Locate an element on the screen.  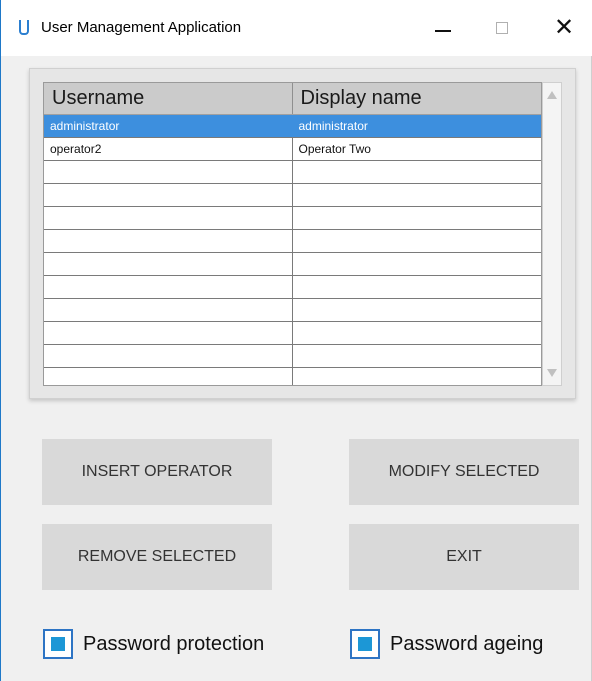
column-header-username: Username is located at coordinates (168, 99).